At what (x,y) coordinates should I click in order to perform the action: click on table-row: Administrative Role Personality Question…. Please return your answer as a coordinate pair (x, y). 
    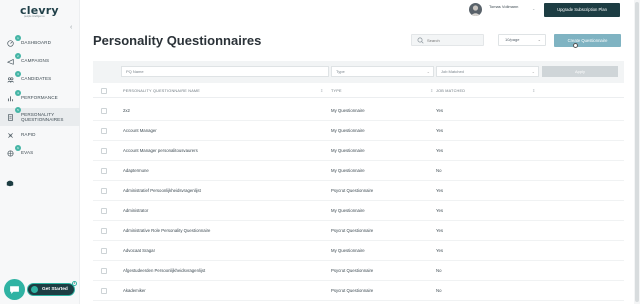
    Looking at the image, I should click on (358, 231).